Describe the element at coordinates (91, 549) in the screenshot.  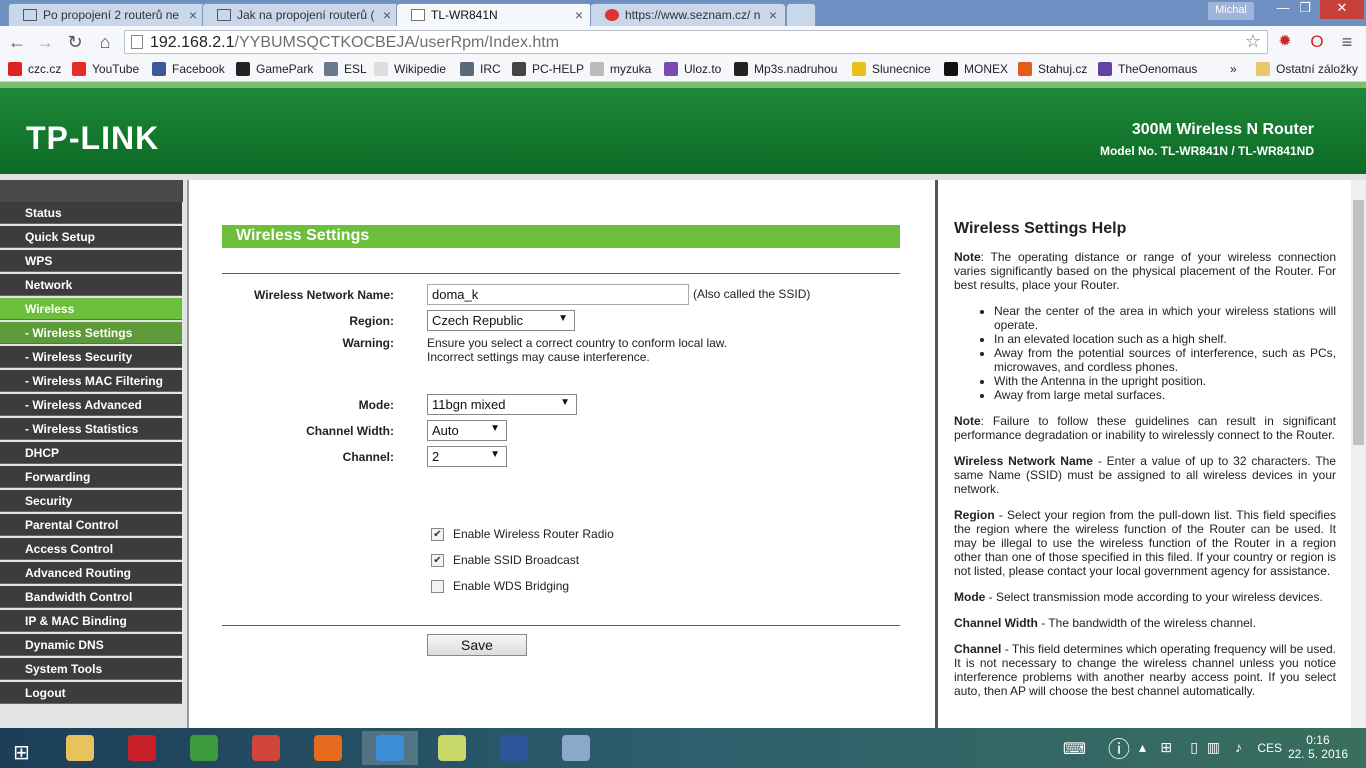
I see `sidebar-item-access-control: Access Control` at that location.